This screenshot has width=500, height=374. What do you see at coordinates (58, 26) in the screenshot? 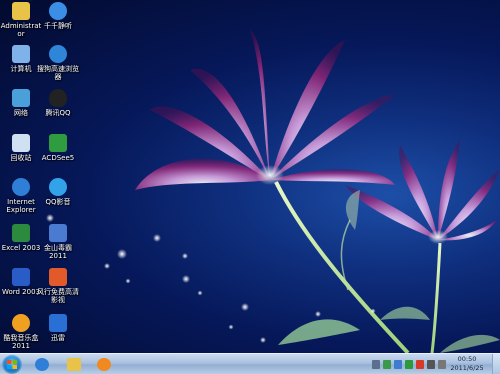
I see `icon-label: 千千静听` at bounding box center [58, 26].